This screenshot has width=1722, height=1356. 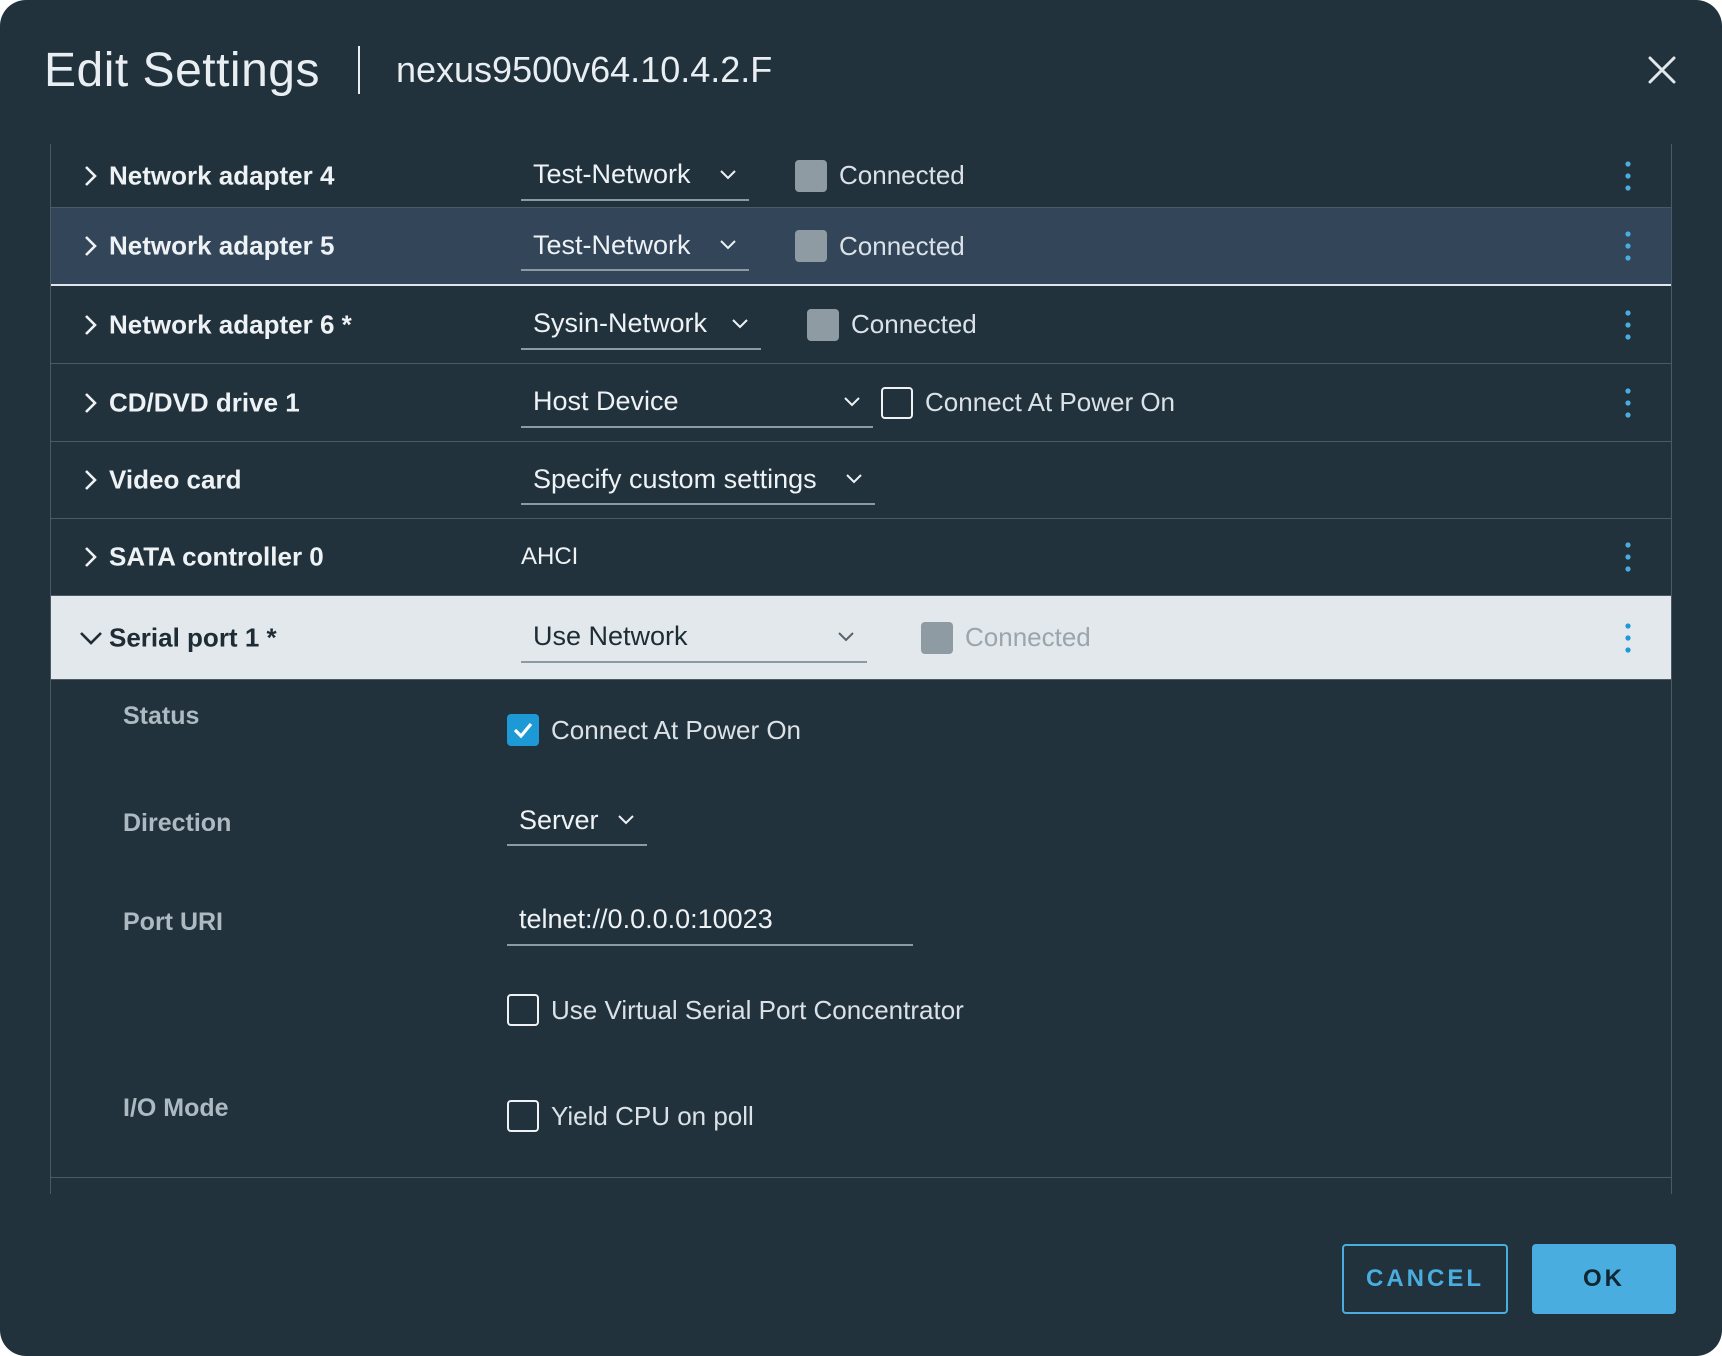 I want to click on network-adapter-5-network-select: Test-Network, so click(x=635, y=246).